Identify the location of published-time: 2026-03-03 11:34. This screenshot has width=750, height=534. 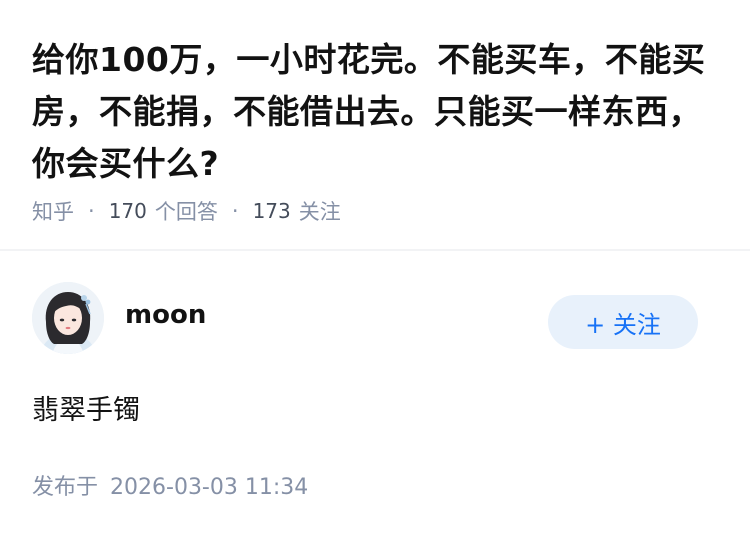
(209, 487).